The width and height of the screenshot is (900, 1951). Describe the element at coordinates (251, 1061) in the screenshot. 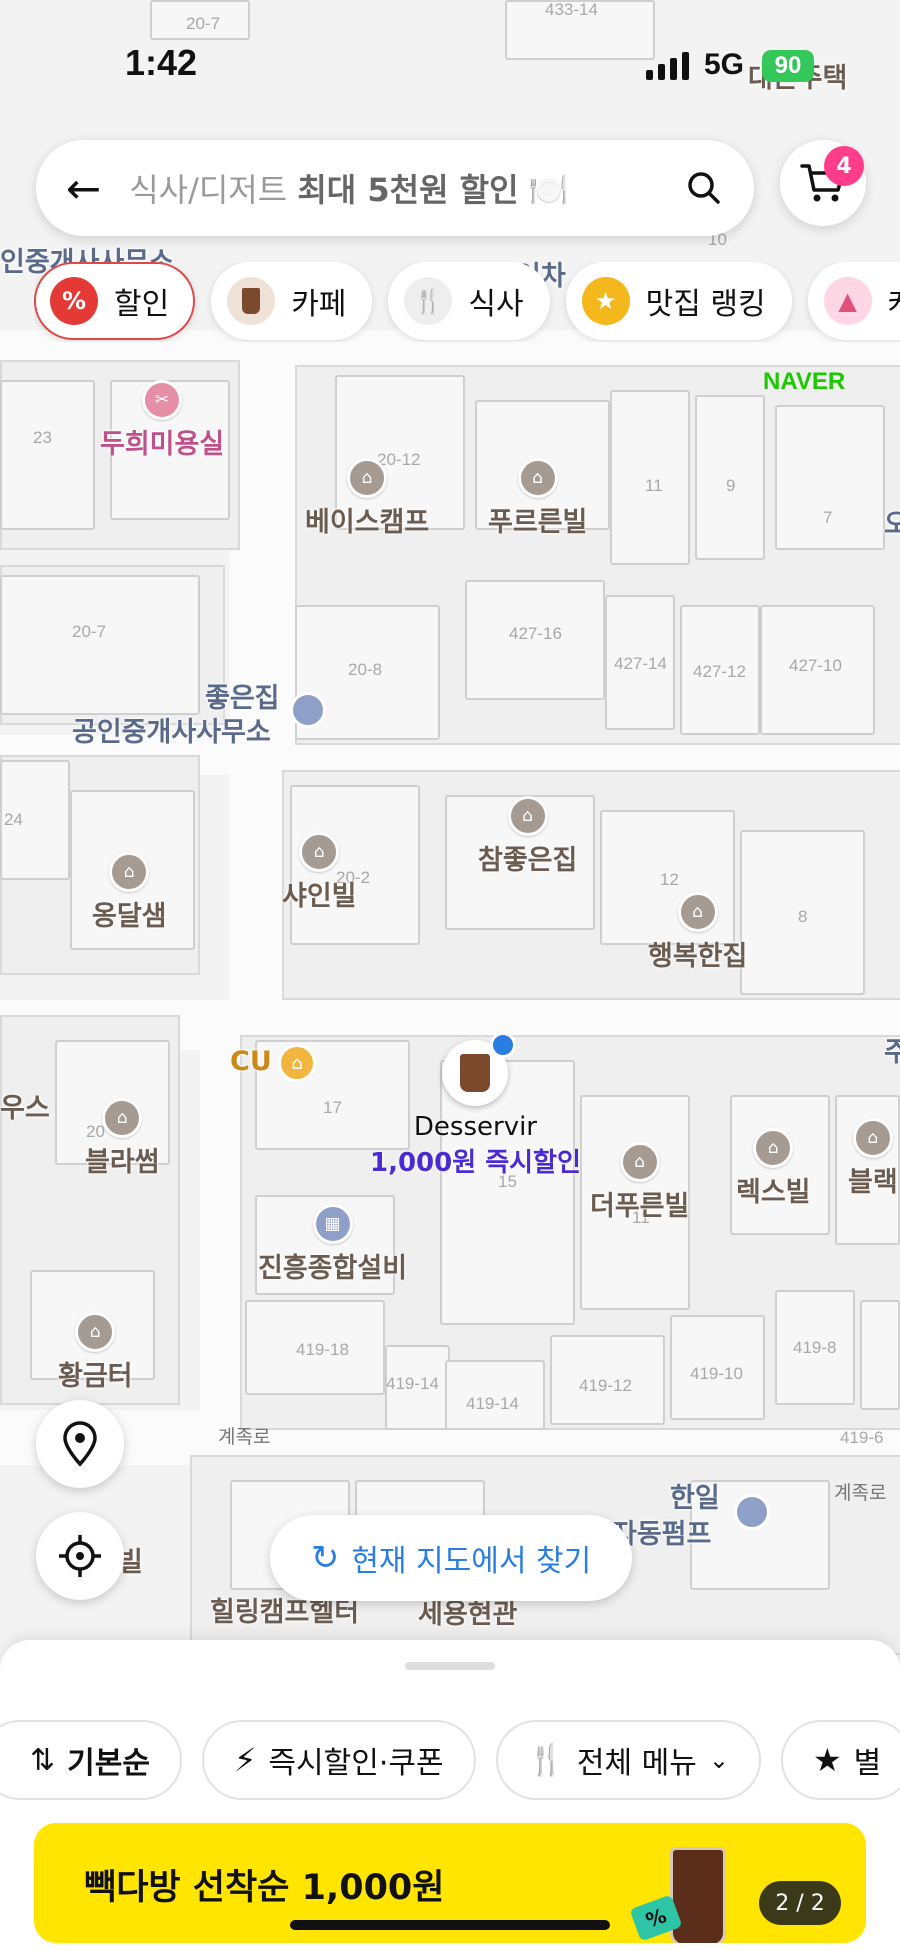

I see `poi-label: CU` at that location.